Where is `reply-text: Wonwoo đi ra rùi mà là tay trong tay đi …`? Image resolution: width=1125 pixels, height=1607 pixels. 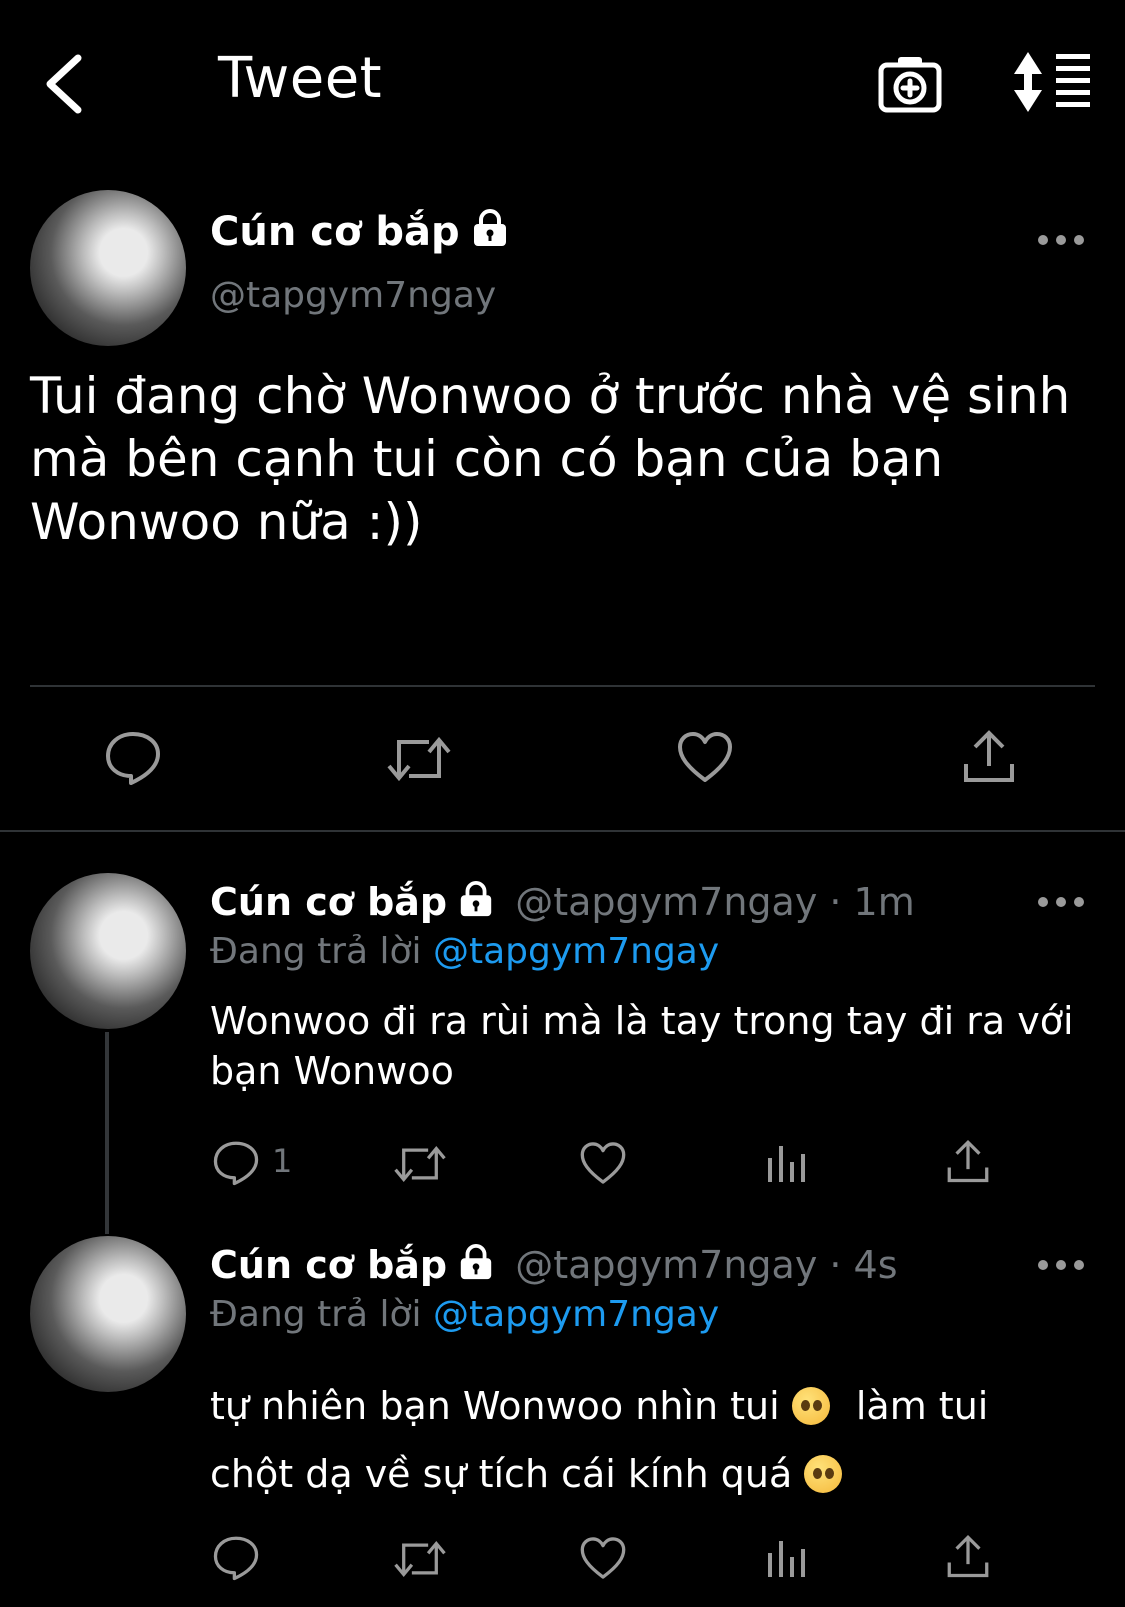
reply-text: Wonwoo đi ra rùi mà là tay trong tay đi … is located at coordinates (642, 1046).